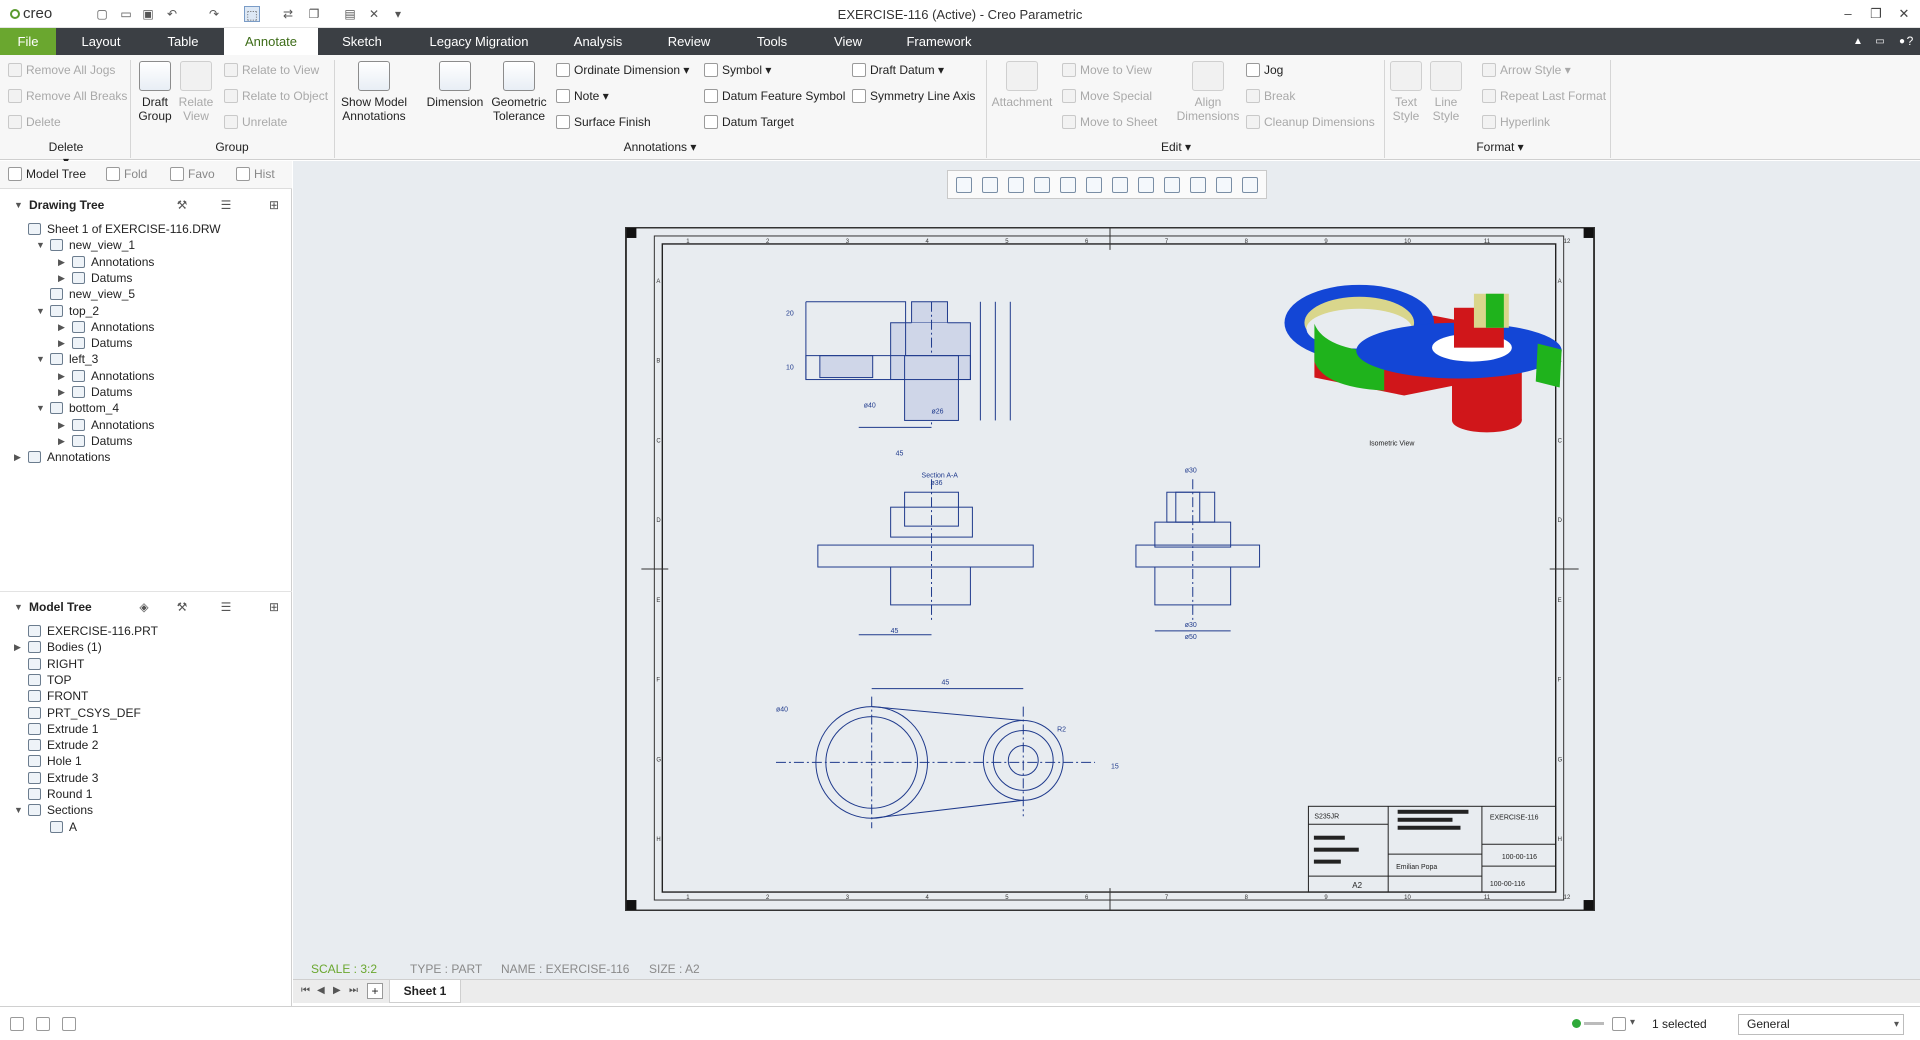 This screenshot has height=1040, width=1920. I want to click on tab-tools: Tools, so click(772, 41).